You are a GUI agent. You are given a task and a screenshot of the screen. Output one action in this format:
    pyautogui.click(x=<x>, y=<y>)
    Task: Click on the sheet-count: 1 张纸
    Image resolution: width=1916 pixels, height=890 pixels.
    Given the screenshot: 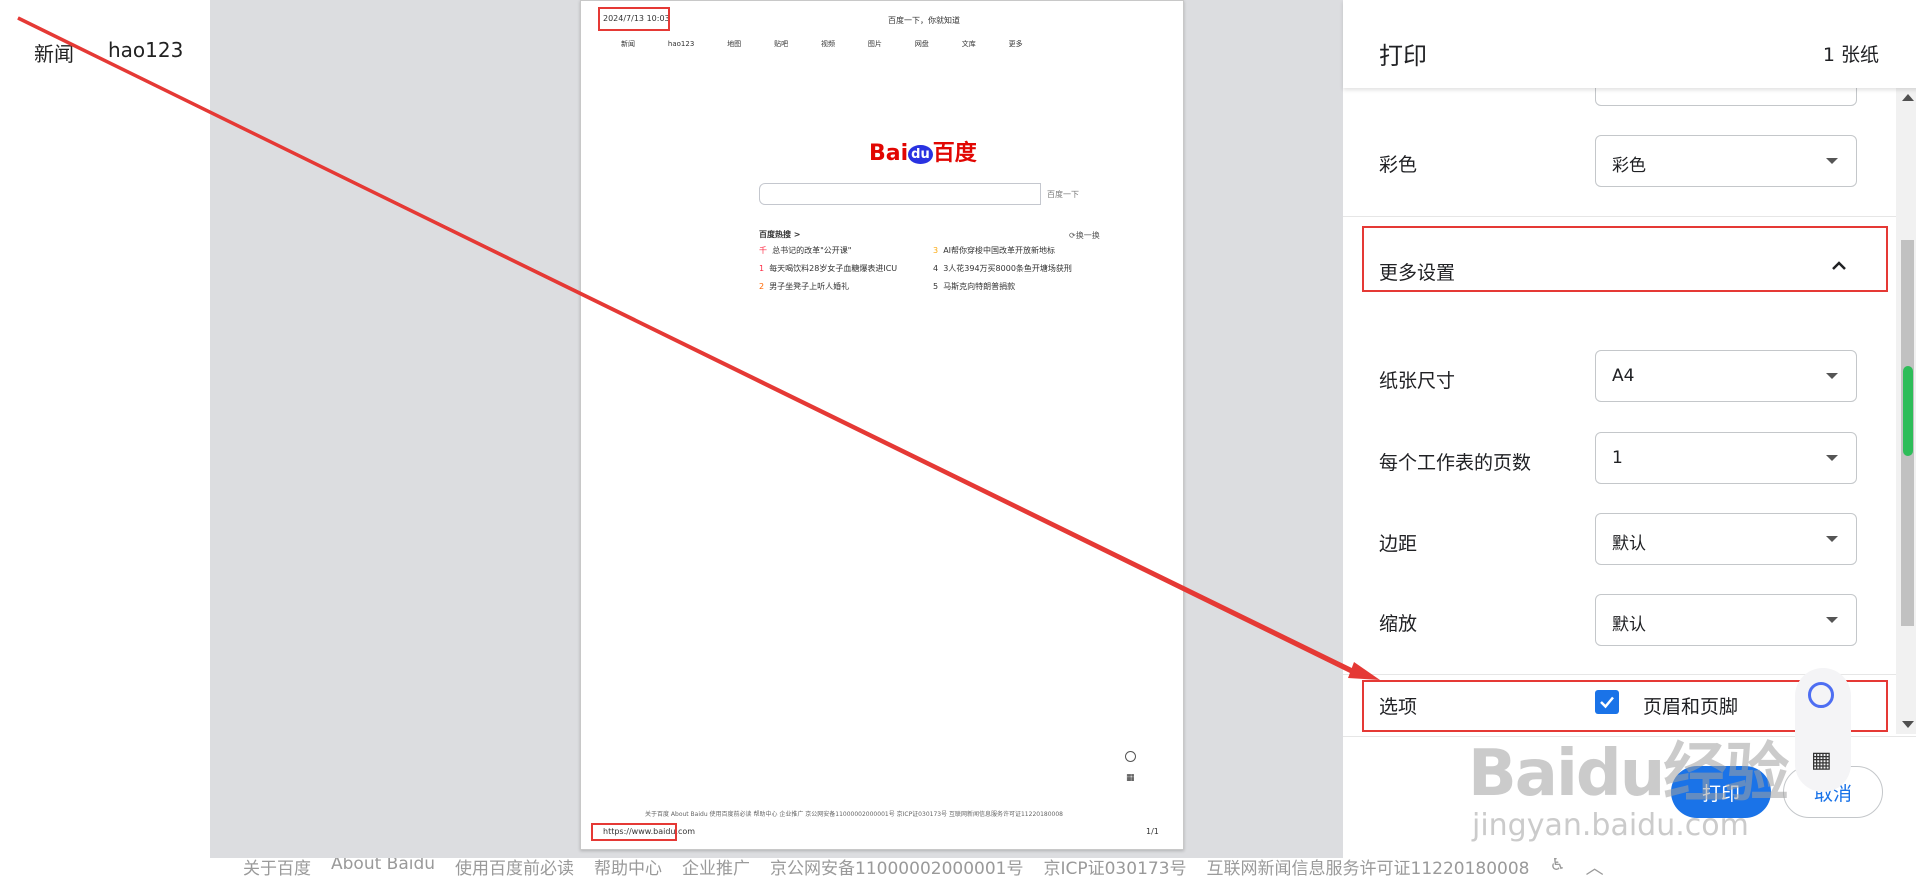 What is the action you would take?
    pyautogui.click(x=1850, y=55)
    